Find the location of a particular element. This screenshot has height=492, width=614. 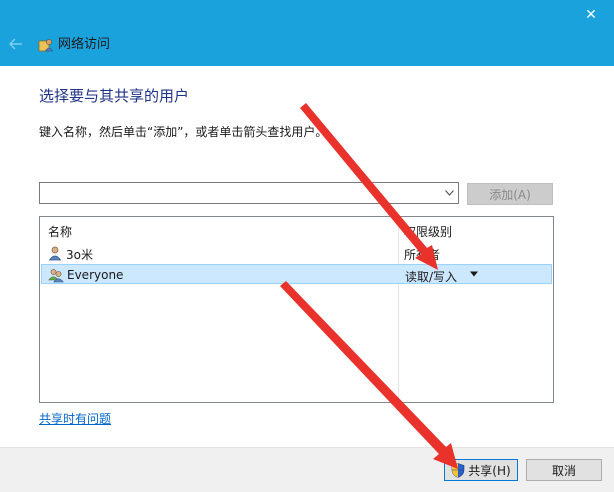

column-header-permission: 权限级别 is located at coordinates (428, 231).